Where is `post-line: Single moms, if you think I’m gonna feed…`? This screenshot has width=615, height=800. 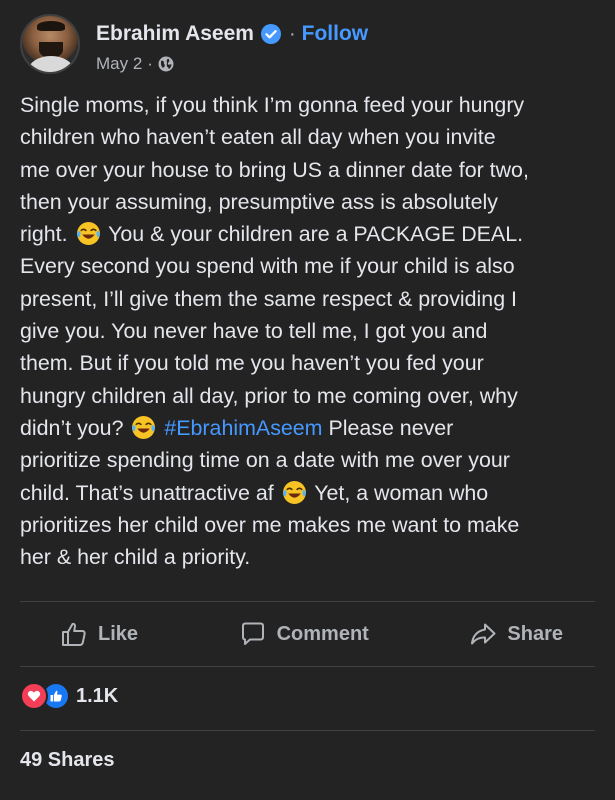
post-line: Single moms, if you think I’m gonna feed… is located at coordinates (272, 105).